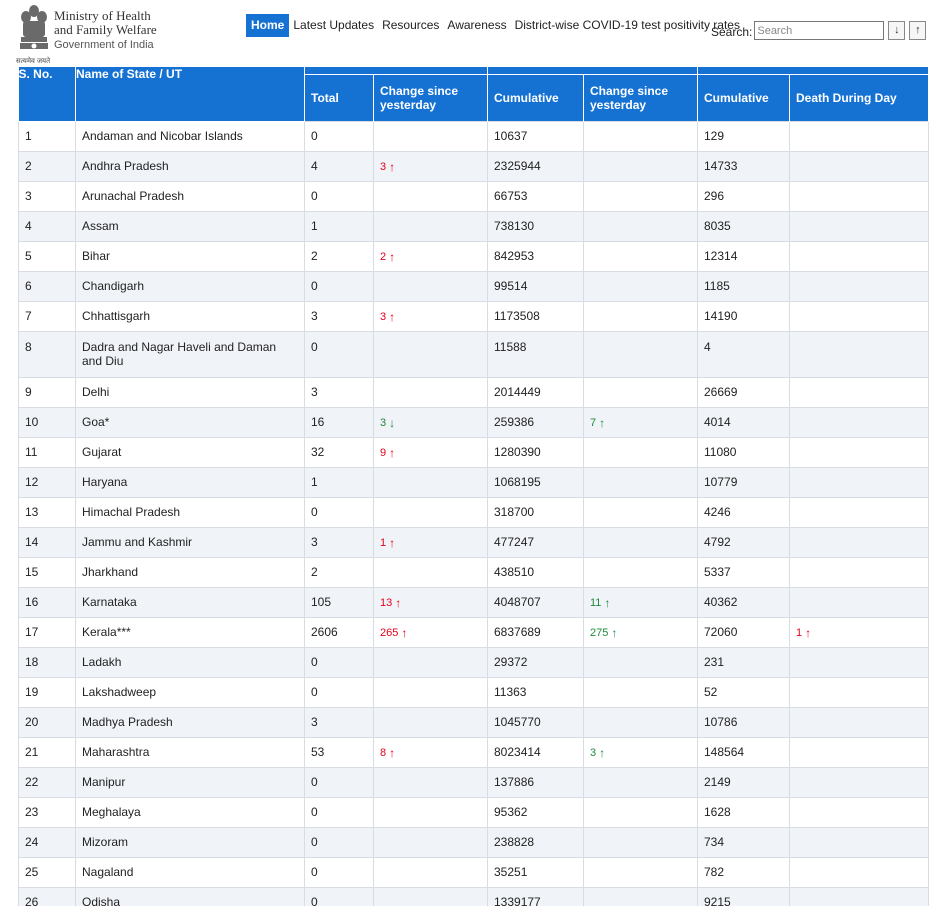 This screenshot has width=949, height=906. Describe the element at coordinates (743, 896) in the screenshot. I see `cell-cumulative-2: 9215` at that location.